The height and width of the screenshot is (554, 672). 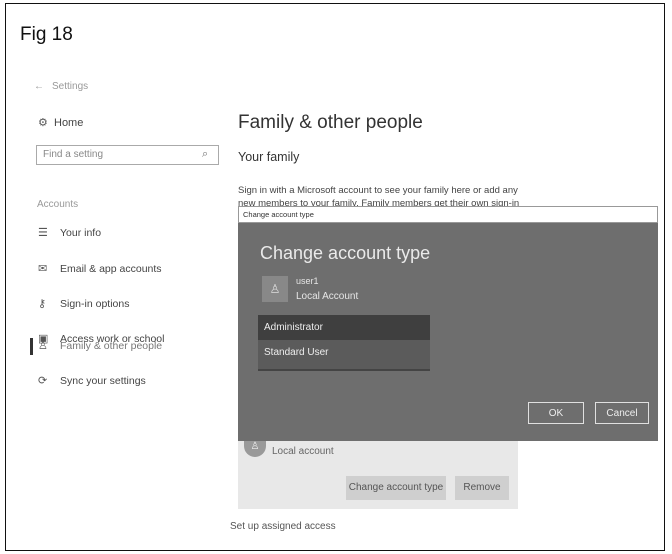 What do you see at coordinates (31, 346) in the screenshot?
I see `active-indicator` at bounding box center [31, 346].